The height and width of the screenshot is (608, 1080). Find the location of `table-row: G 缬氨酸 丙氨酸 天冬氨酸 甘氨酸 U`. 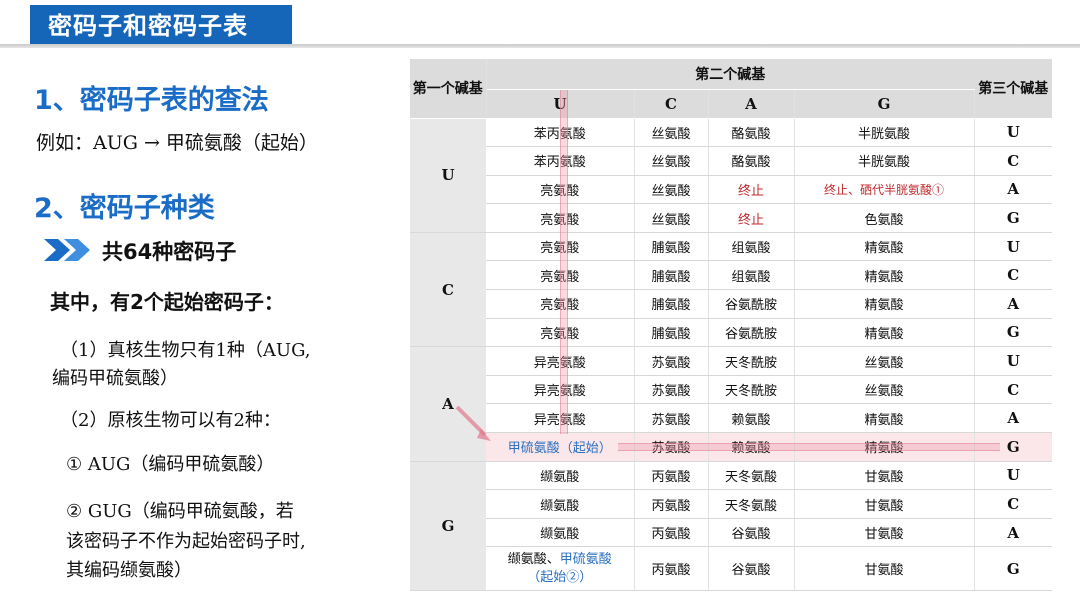

table-row: G 缬氨酸 丙氨酸 天冬氨酸 甘氨酸 U is located at coordinates (731, 526).